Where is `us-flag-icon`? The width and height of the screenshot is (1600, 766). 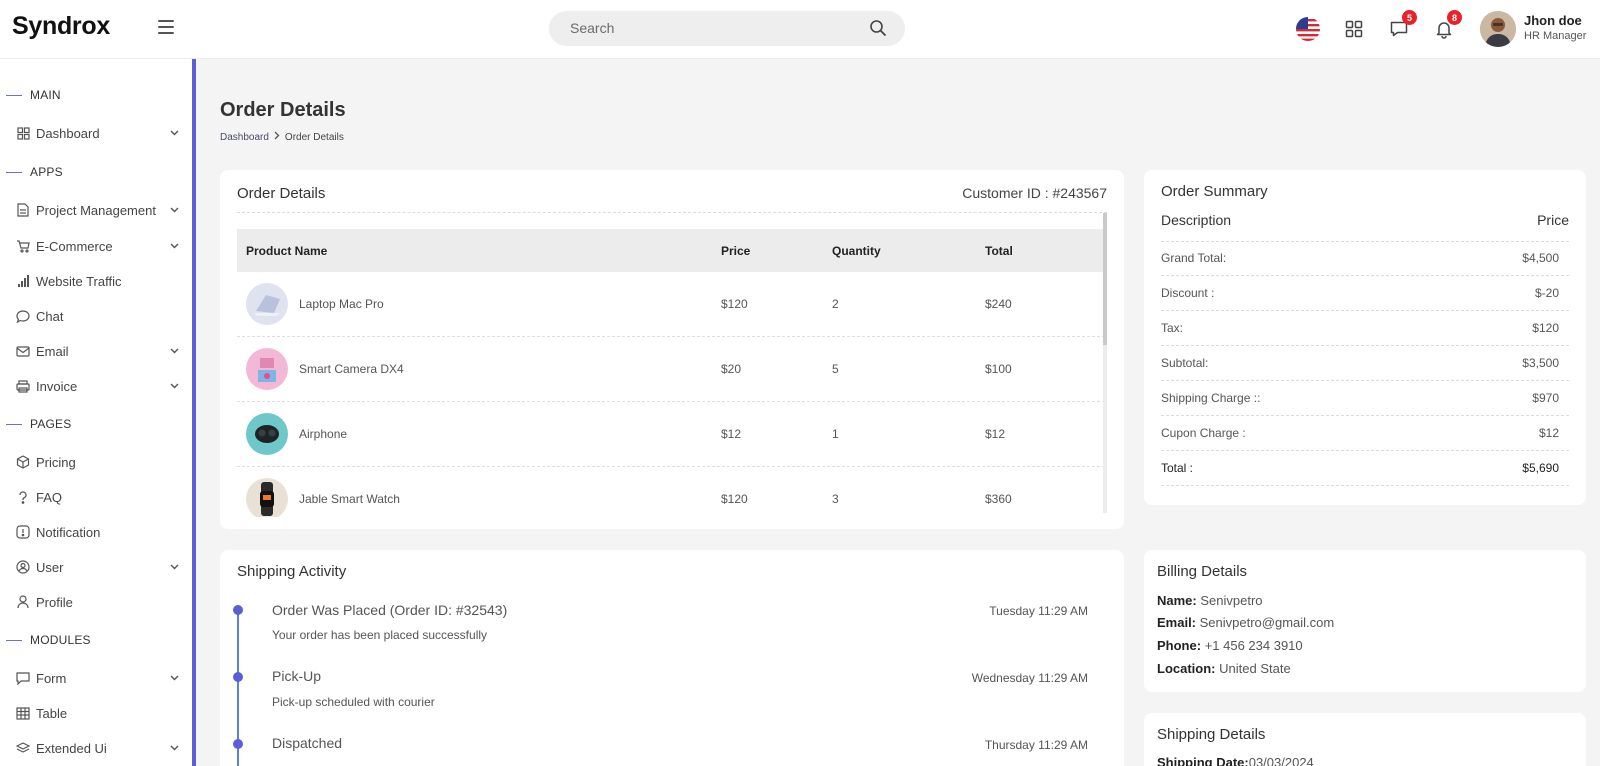
us-flag-icon is located at coordinates (1308, 29).